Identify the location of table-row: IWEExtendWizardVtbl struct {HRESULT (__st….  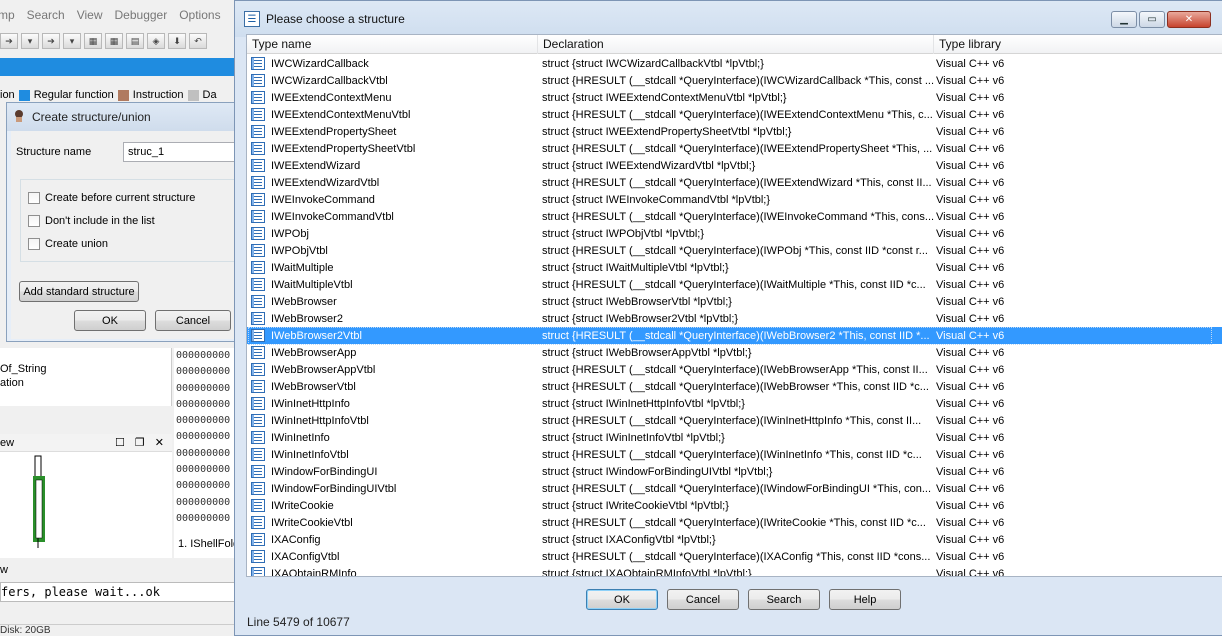
(734, 182).